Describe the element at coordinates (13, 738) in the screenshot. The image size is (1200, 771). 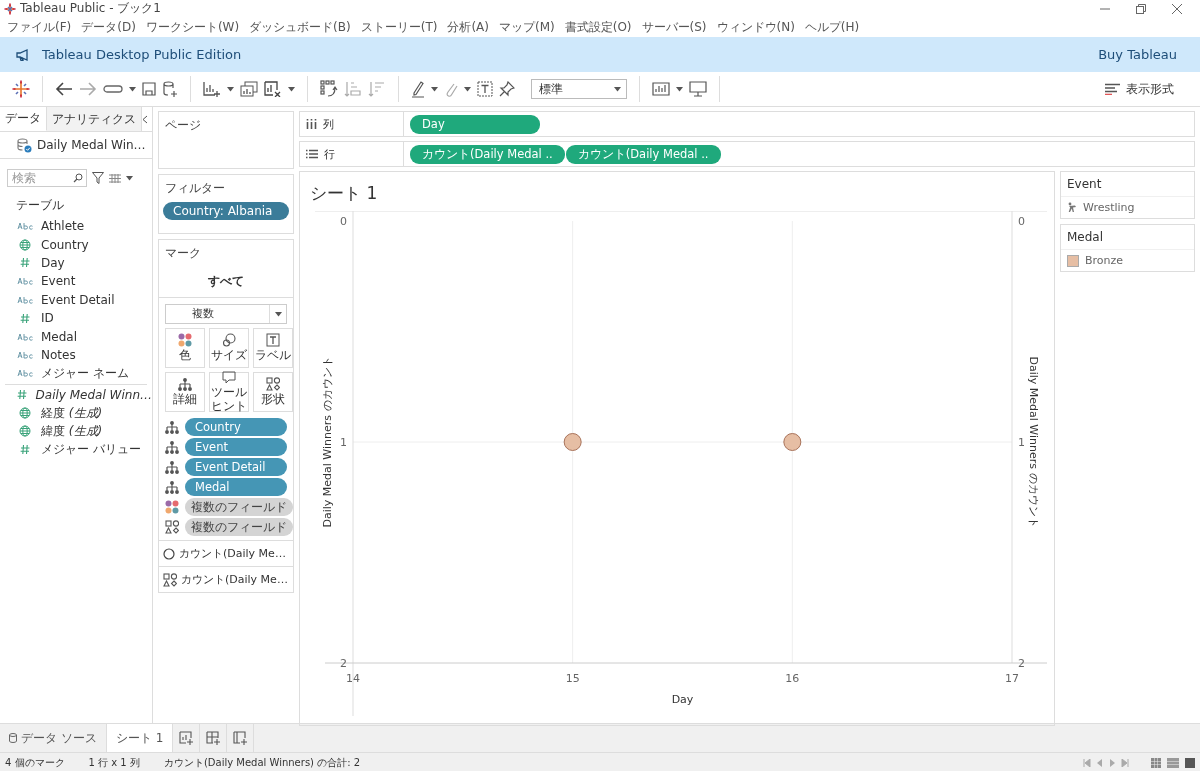
I see `database-icon` at that location.